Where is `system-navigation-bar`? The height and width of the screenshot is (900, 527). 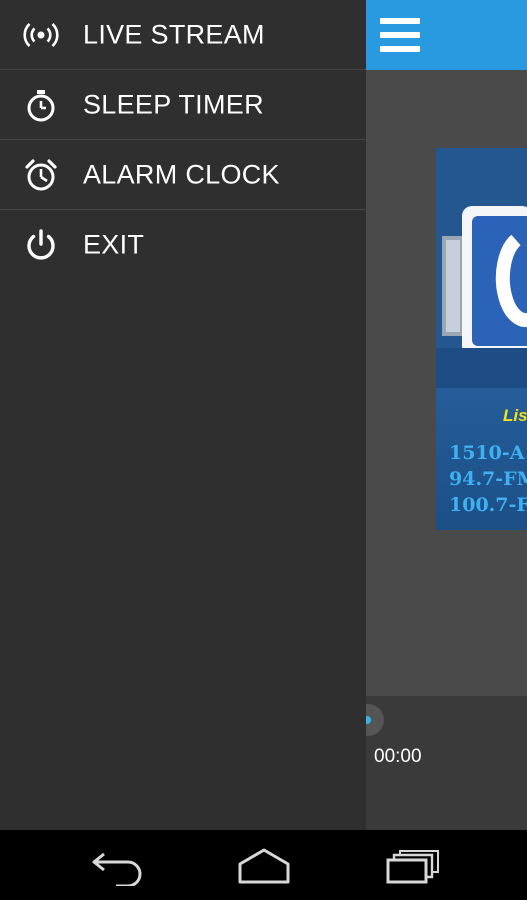 system-navigation-bar is located at coordinates (263, 865).